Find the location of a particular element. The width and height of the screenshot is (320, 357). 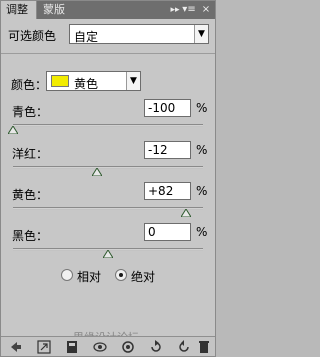

relative-label: 相对 is located at coordinates (89, 277).